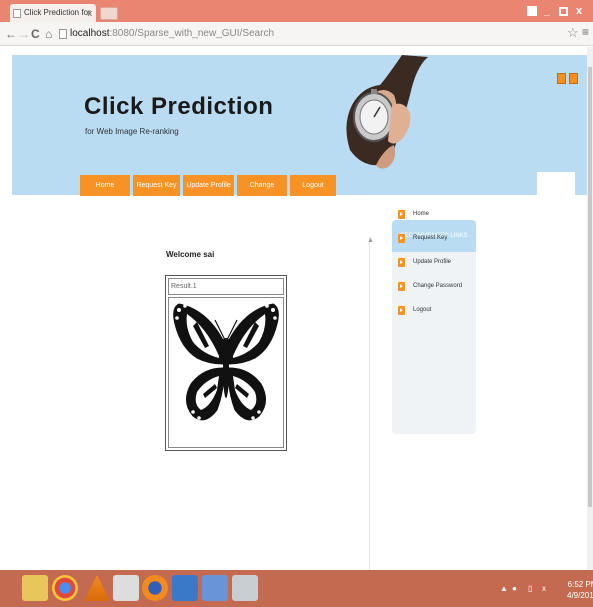  What do you see at coordinates (215, 588) in the screenshot?
I see `bolt-app-icon` at bounding box center [215, 588].